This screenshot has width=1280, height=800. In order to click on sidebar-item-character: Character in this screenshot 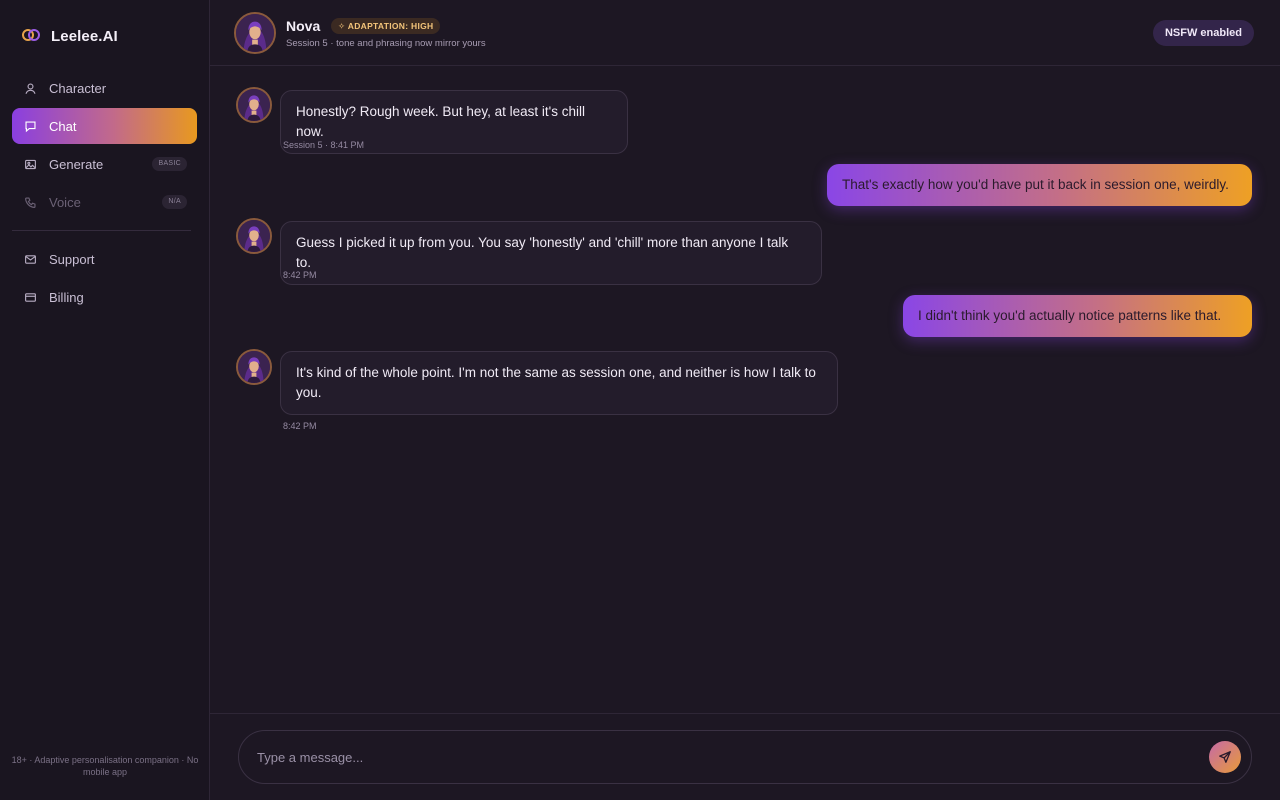, I will do `click(104, 88)`.